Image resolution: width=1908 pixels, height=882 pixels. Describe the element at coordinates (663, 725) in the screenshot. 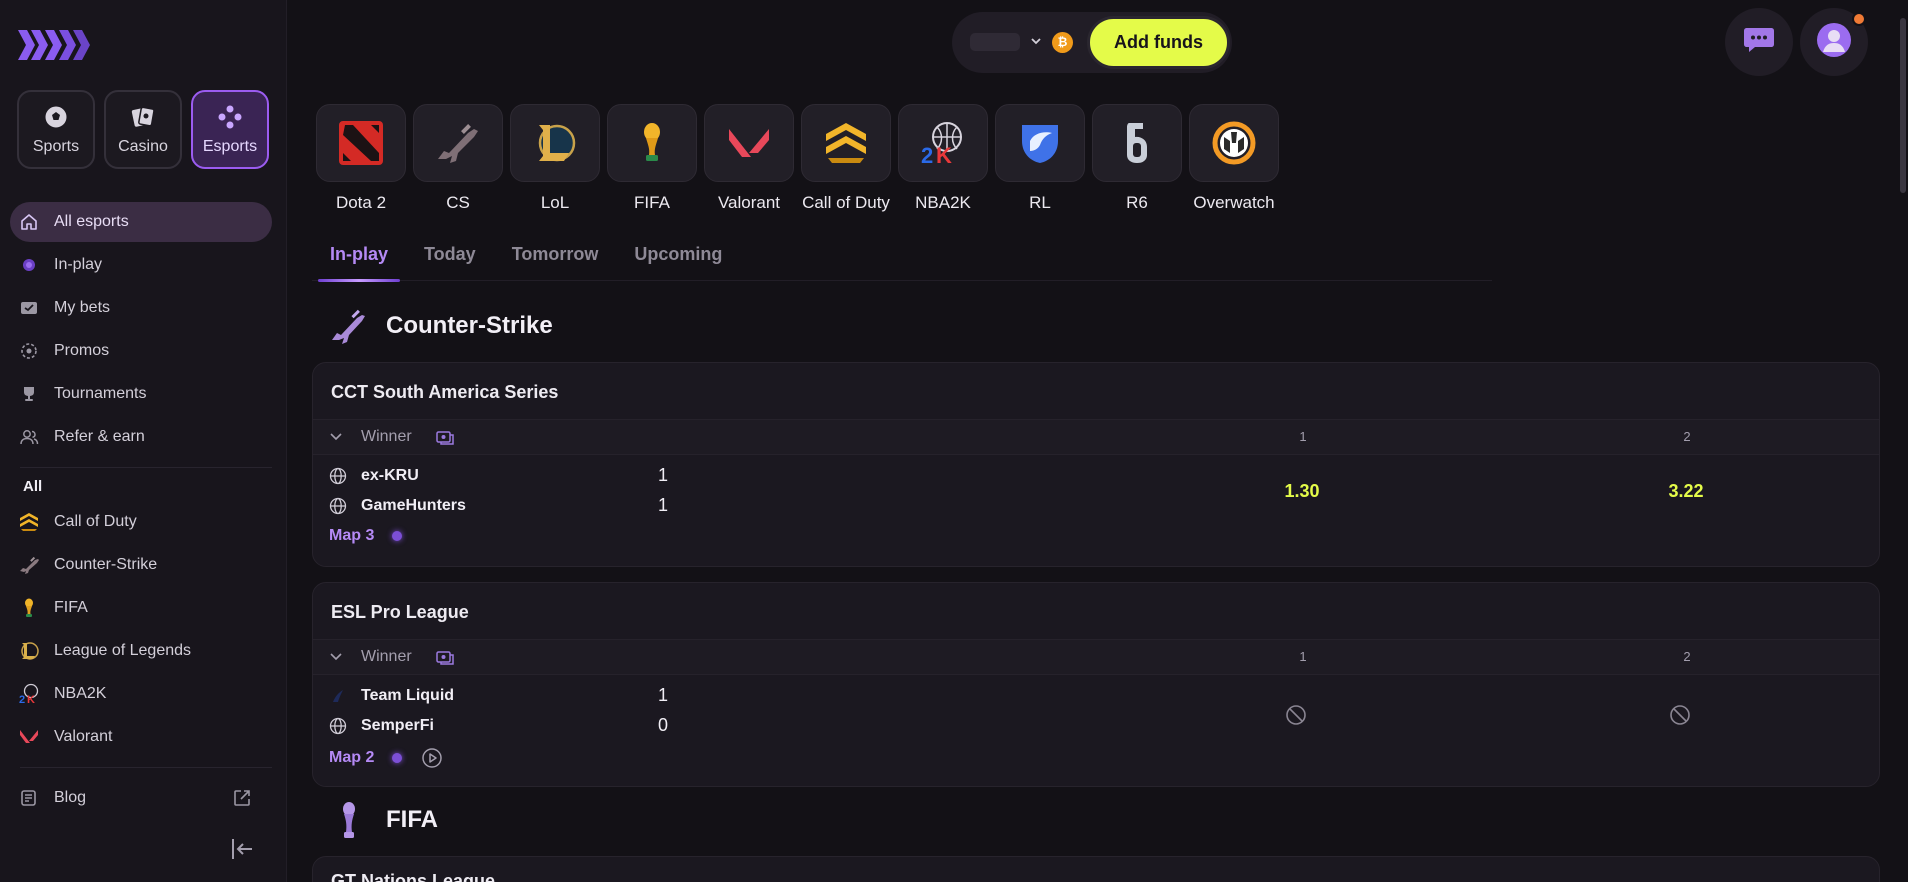

I see `team-2-score: 0` at that location.